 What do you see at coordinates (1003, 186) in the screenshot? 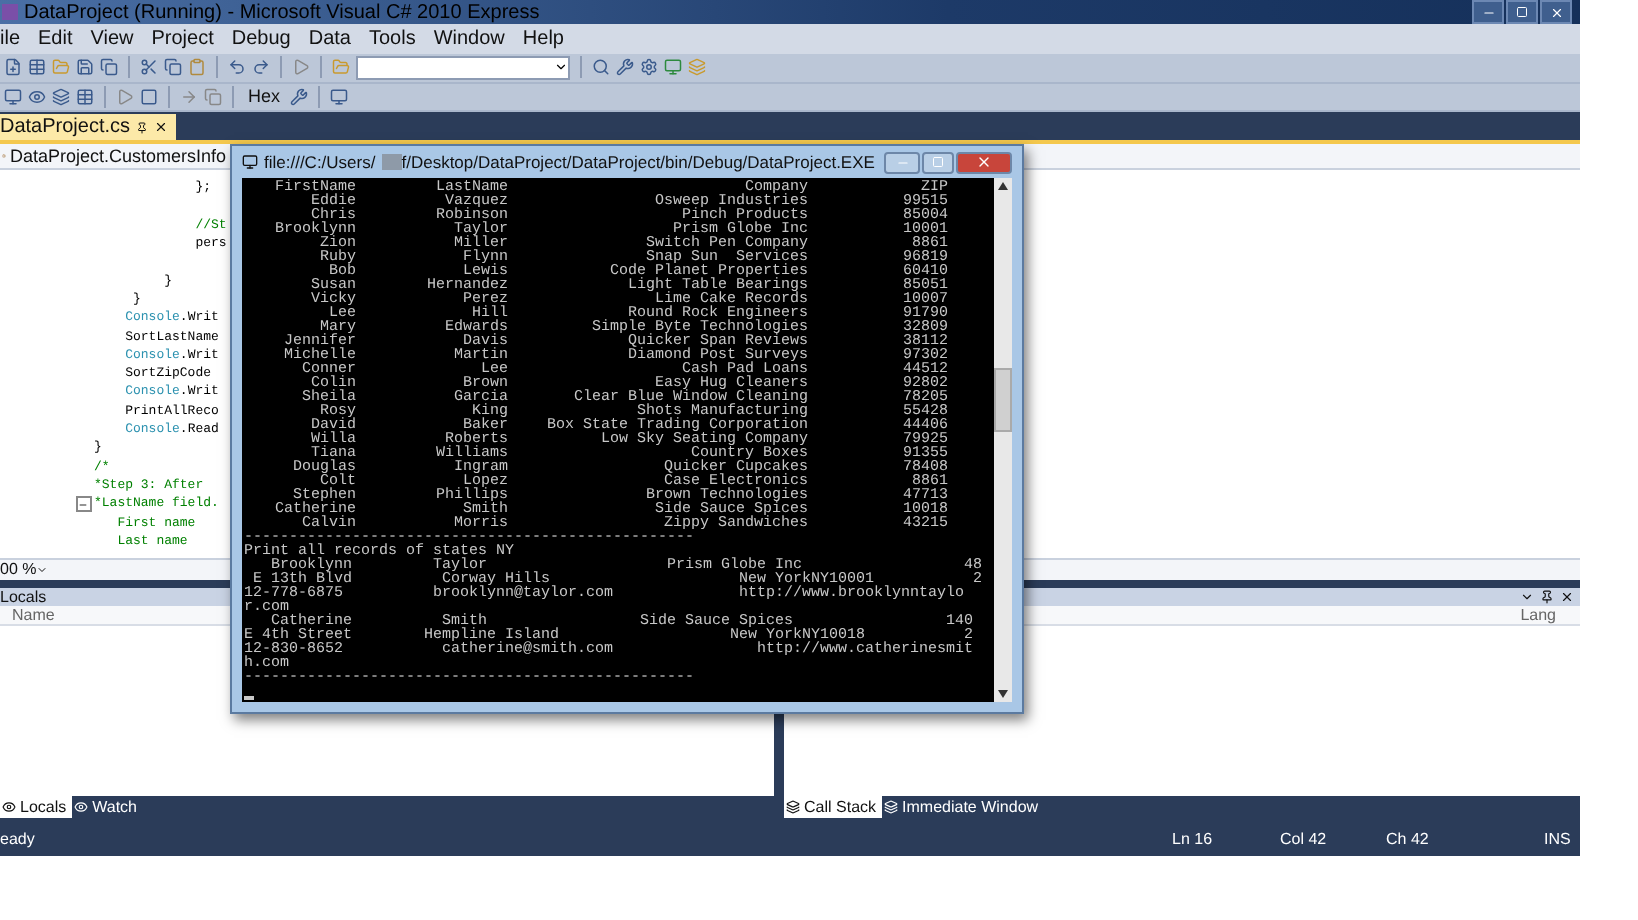
I see `up-arrow-icon` at bounding box center [1003, 186].